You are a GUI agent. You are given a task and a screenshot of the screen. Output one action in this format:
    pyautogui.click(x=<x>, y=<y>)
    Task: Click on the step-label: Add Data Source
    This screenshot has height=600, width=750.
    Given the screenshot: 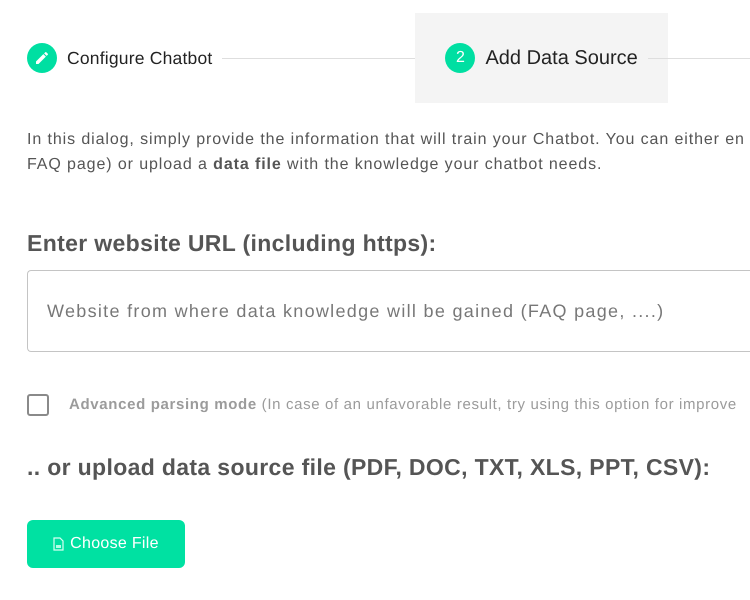 What is the action you would take?
    pyautogui.click(x=561, y=58)
    